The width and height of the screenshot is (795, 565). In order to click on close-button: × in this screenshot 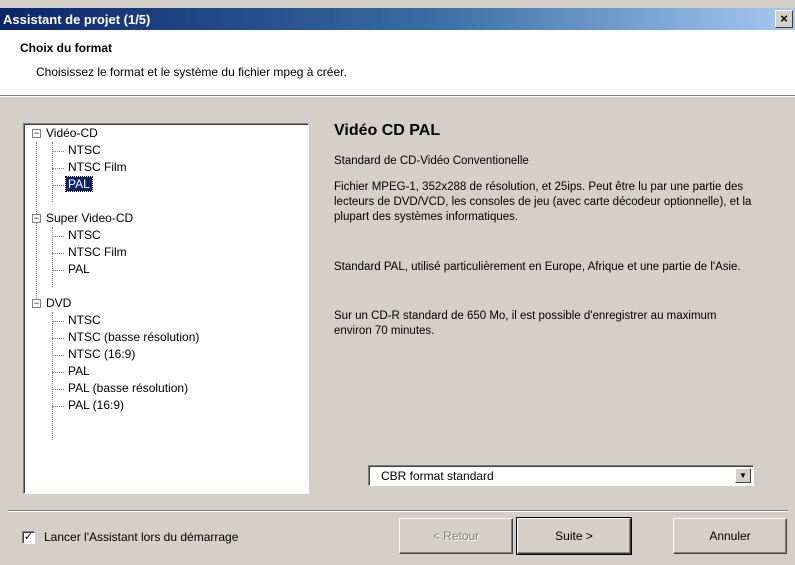, I will do `click(784, 19)`.